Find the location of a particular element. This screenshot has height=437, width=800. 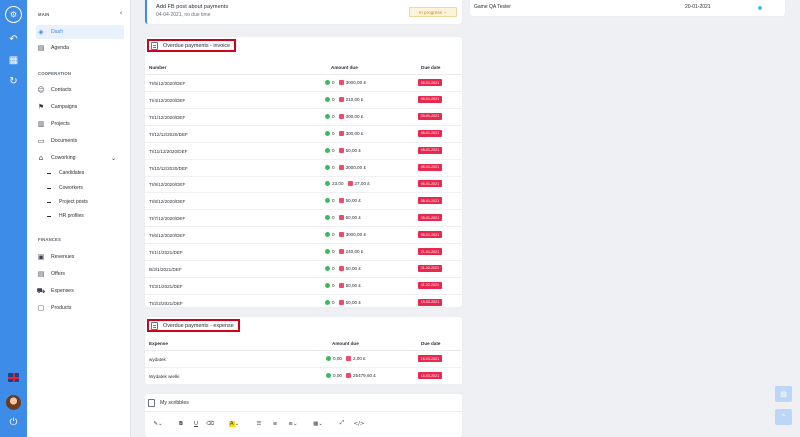

table-row: TI/7/12/2020/DEF 0 50,00 £ 05-01-2021 is located at coordinates (303, 219).